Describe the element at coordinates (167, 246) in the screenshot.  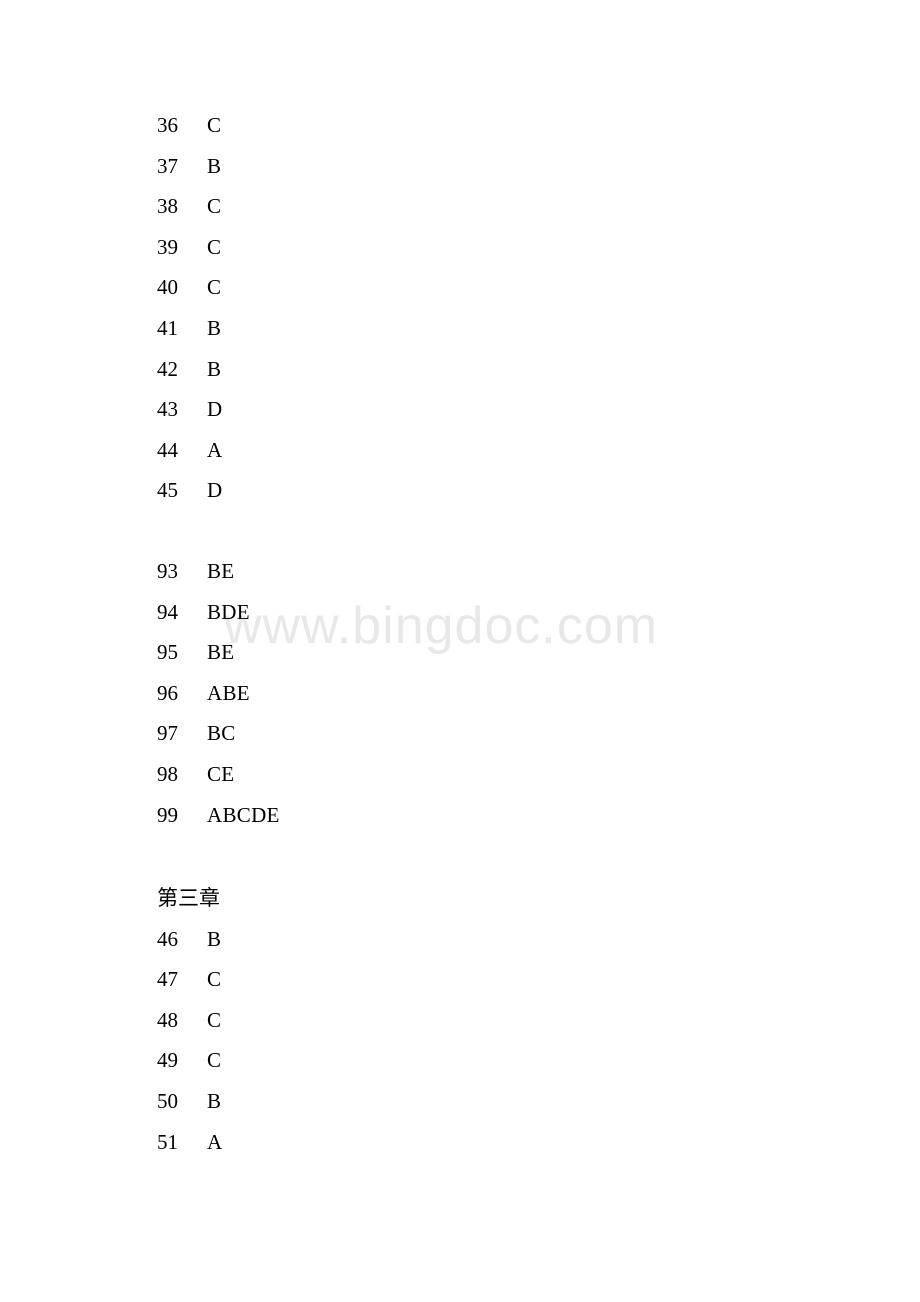
I see `question-number: 39` at that location.